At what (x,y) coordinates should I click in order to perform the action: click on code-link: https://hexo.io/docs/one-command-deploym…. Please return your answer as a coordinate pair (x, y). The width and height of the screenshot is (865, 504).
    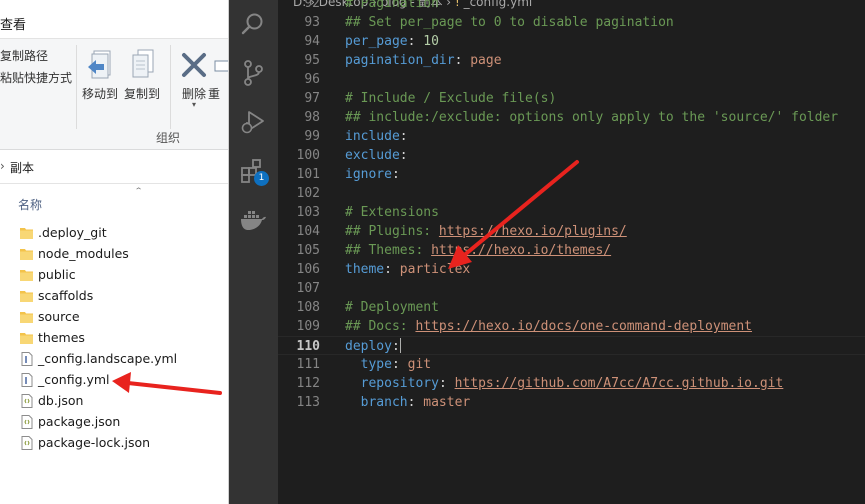
    Looking at the image, I should click on (583, 326).